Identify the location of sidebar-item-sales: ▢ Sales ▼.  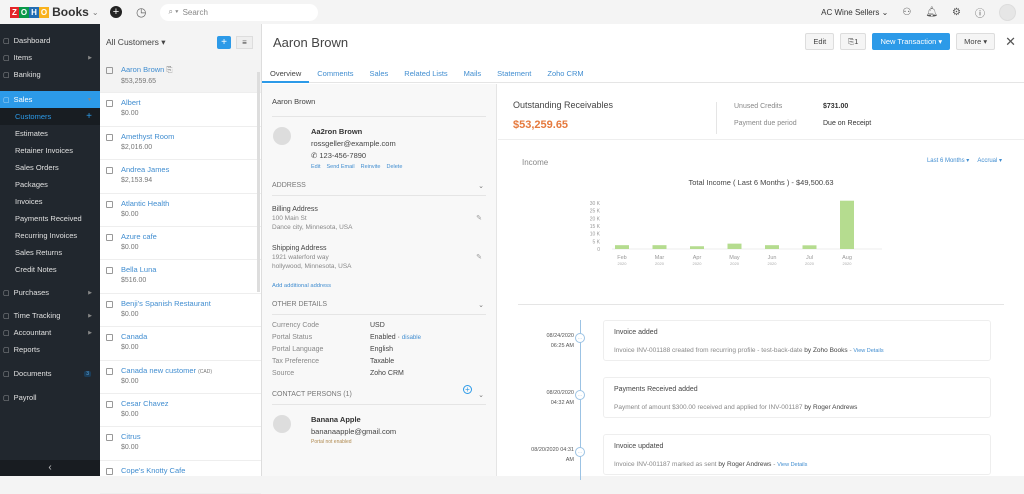
(50, 99).